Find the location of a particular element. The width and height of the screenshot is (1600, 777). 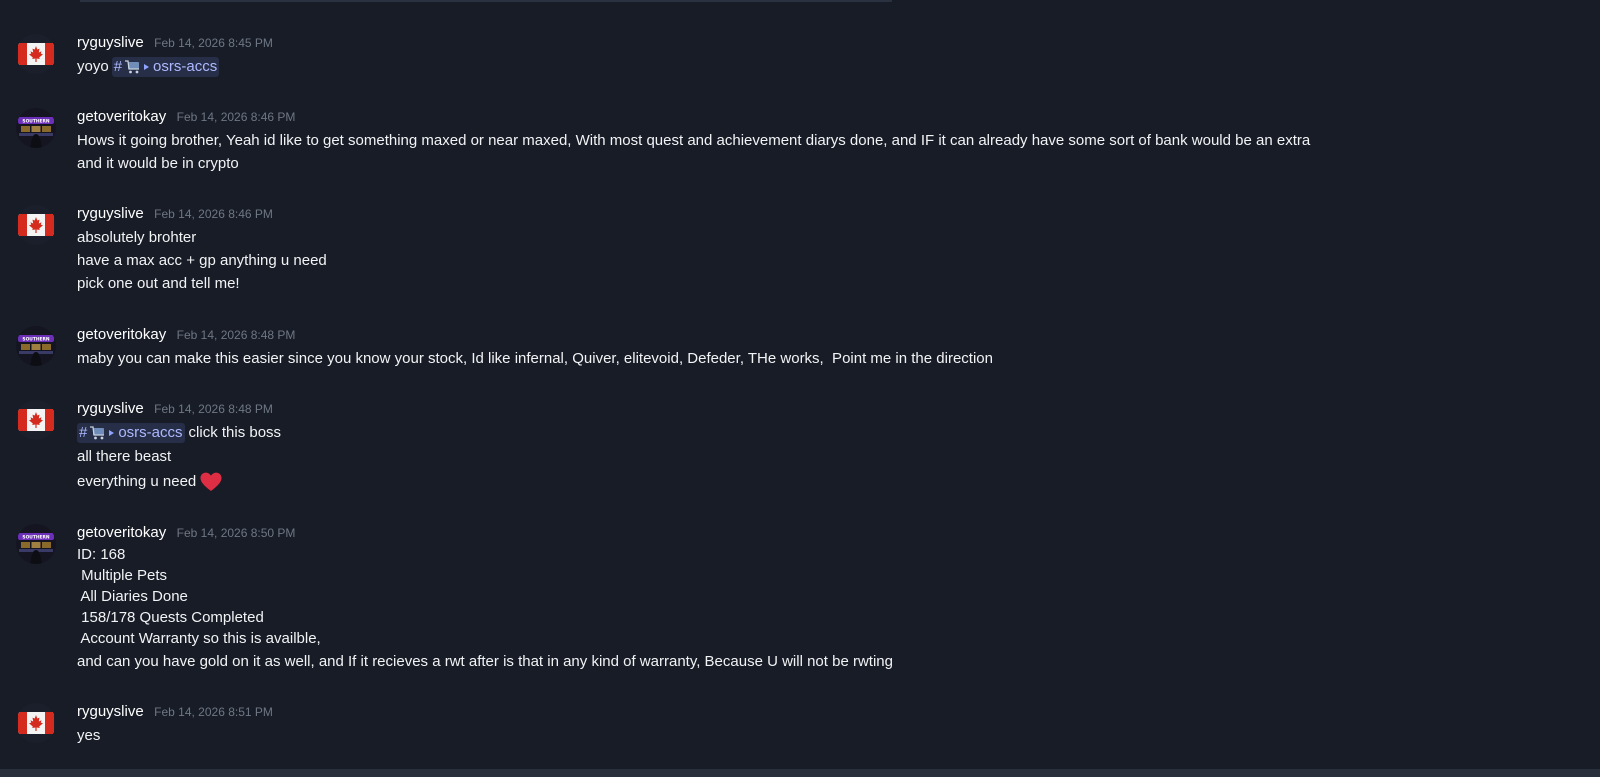

message-text: yoyo is located at coordinates (93, 66).